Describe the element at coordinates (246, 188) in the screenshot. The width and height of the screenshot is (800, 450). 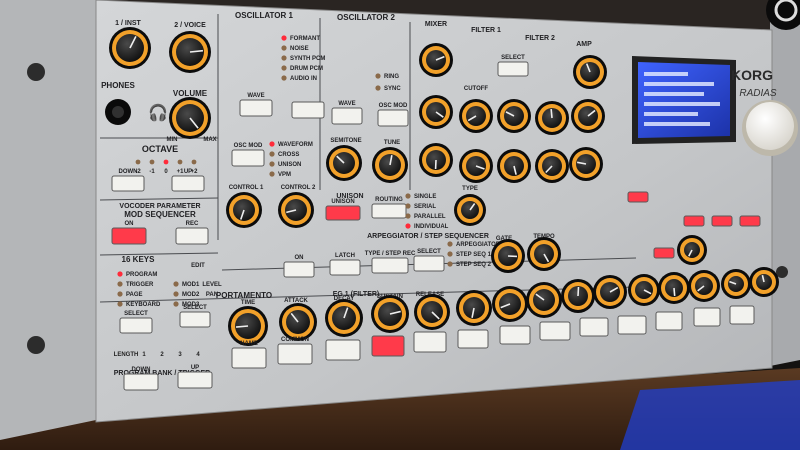
I see `label-control1: CONTROL 1` at that location.